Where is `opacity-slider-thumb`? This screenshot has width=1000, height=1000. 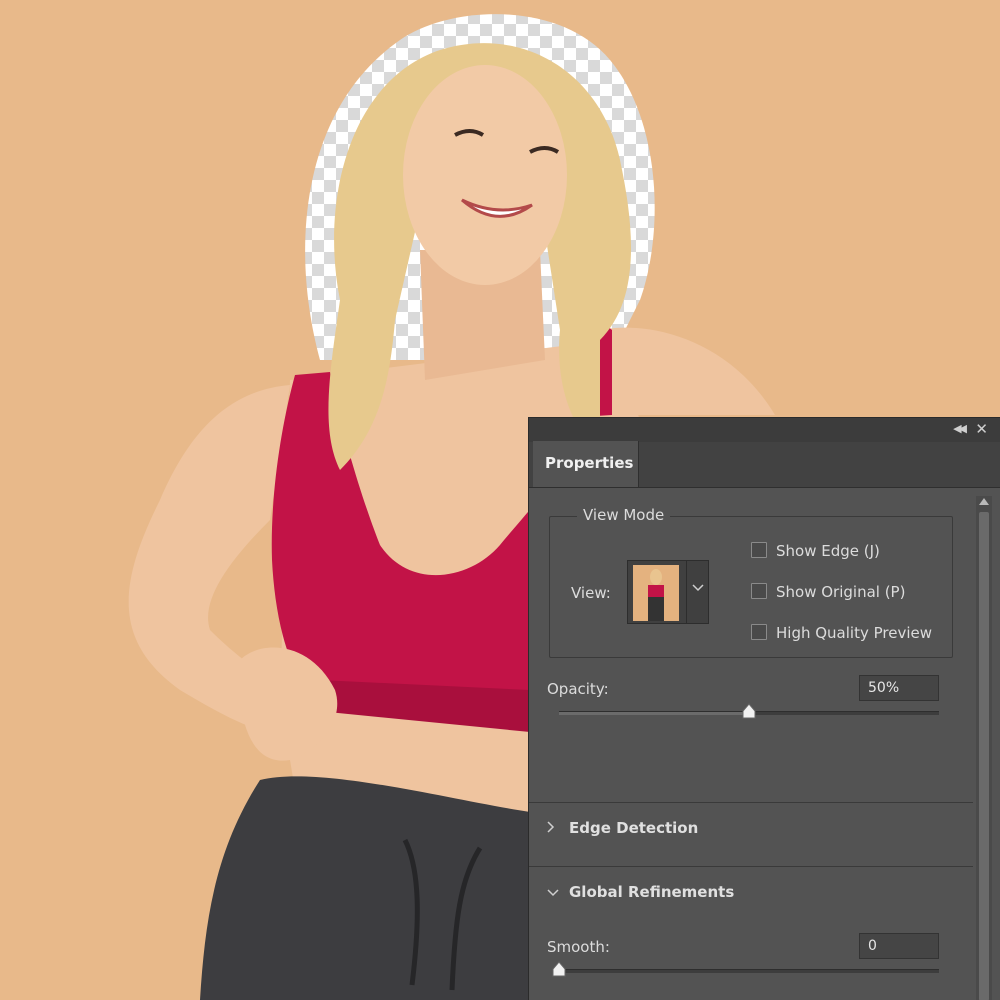 opacity-slider-thumb is located at coordinates (749, 711).